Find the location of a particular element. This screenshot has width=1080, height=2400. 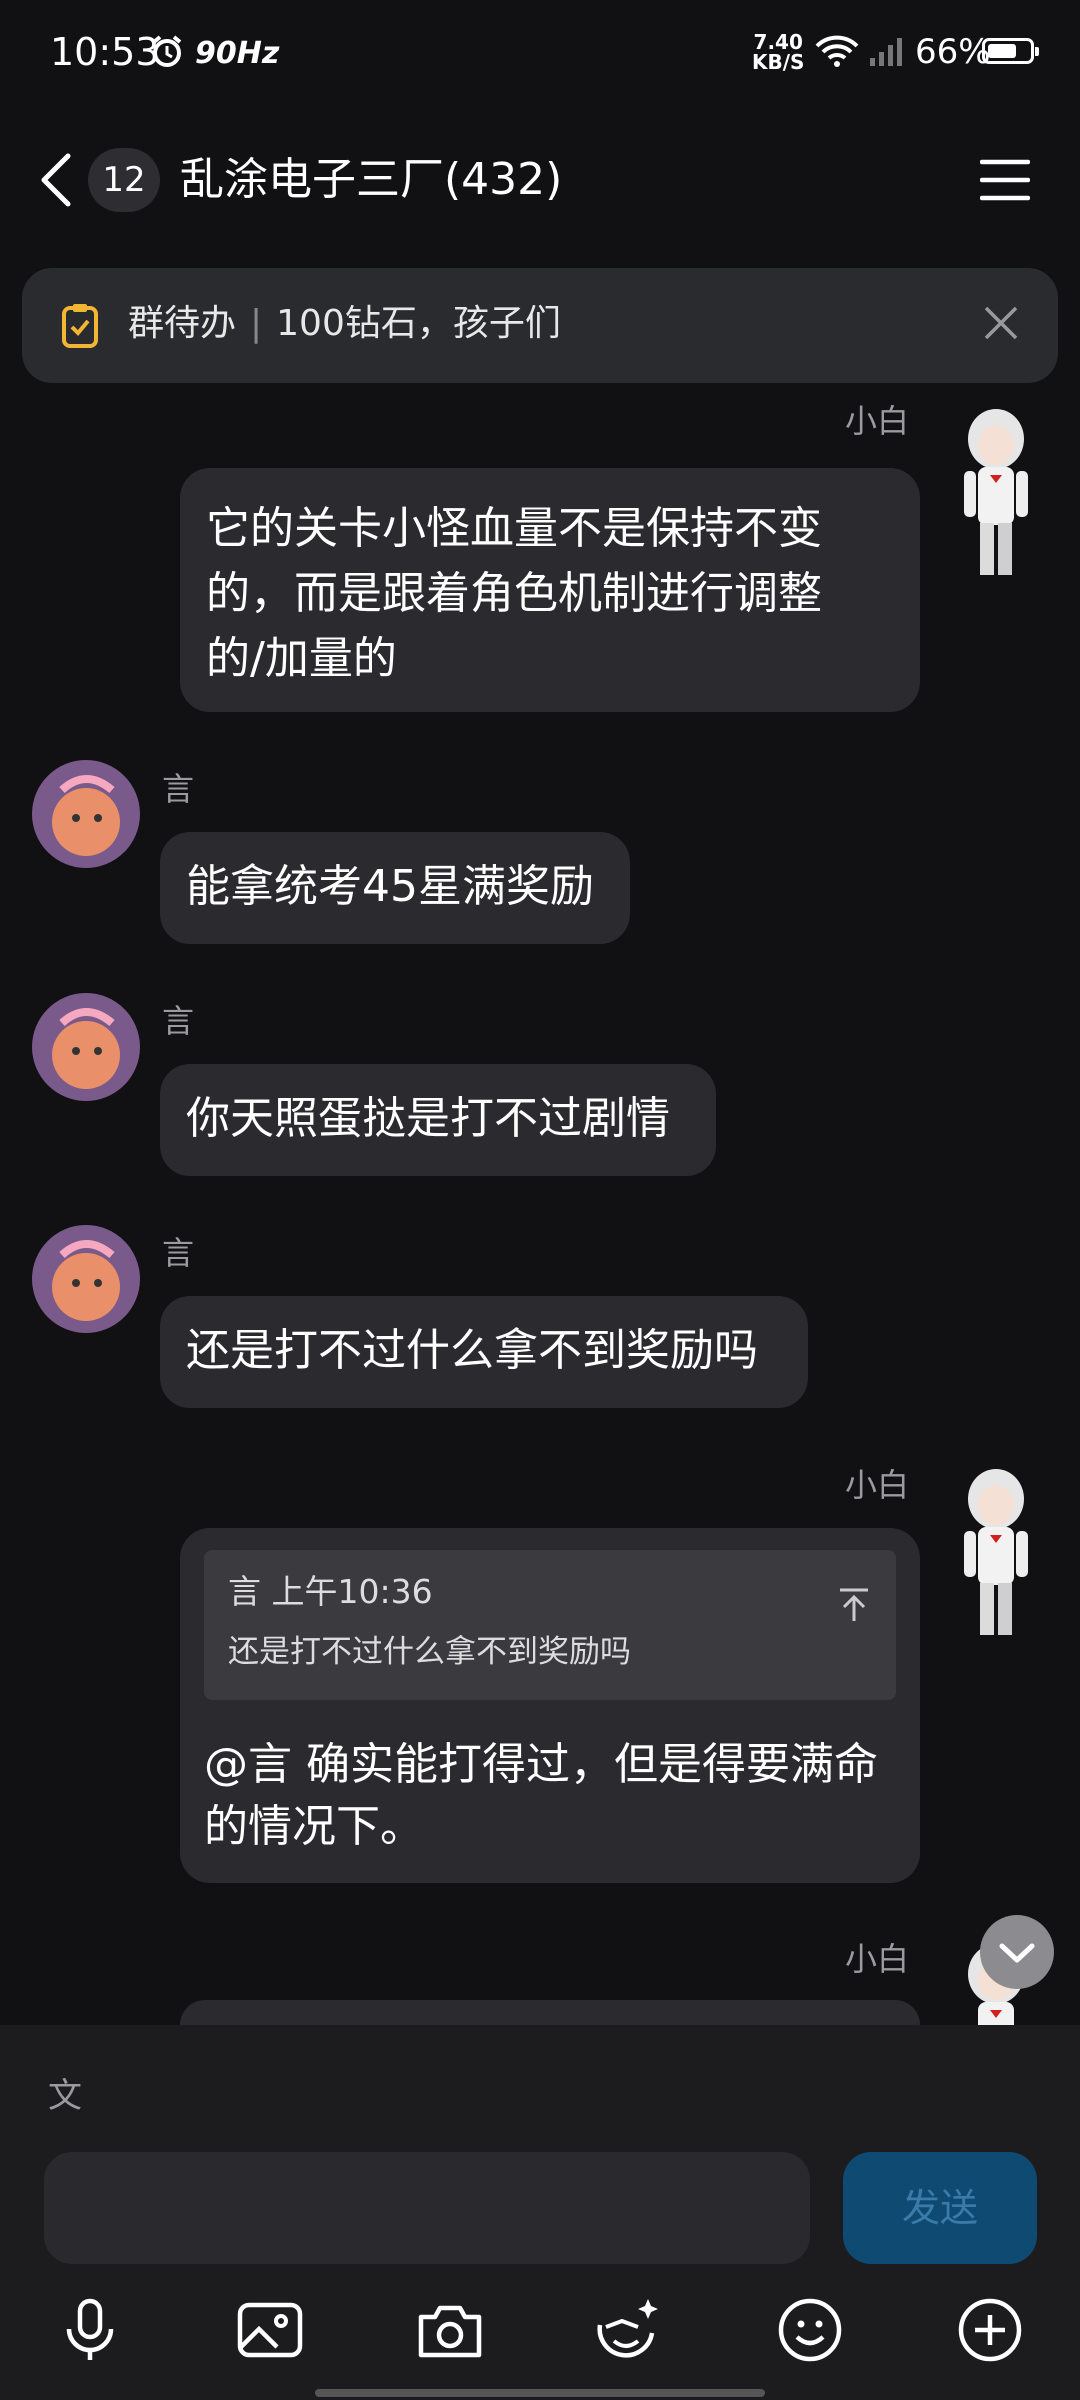

chevron-left-icon is located at coordinates (56, 180).